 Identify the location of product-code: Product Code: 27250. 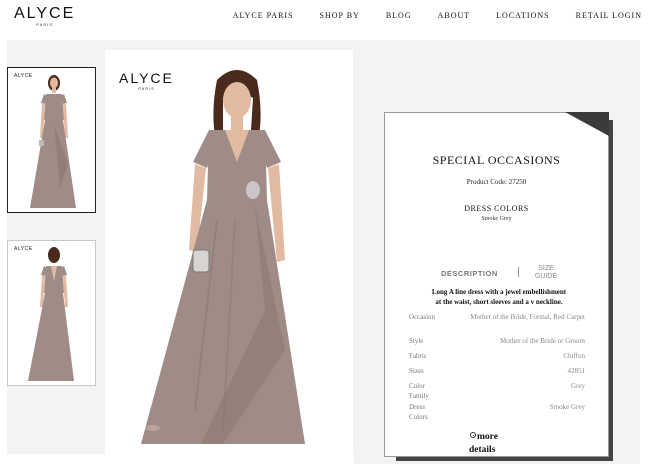
(496, 182).